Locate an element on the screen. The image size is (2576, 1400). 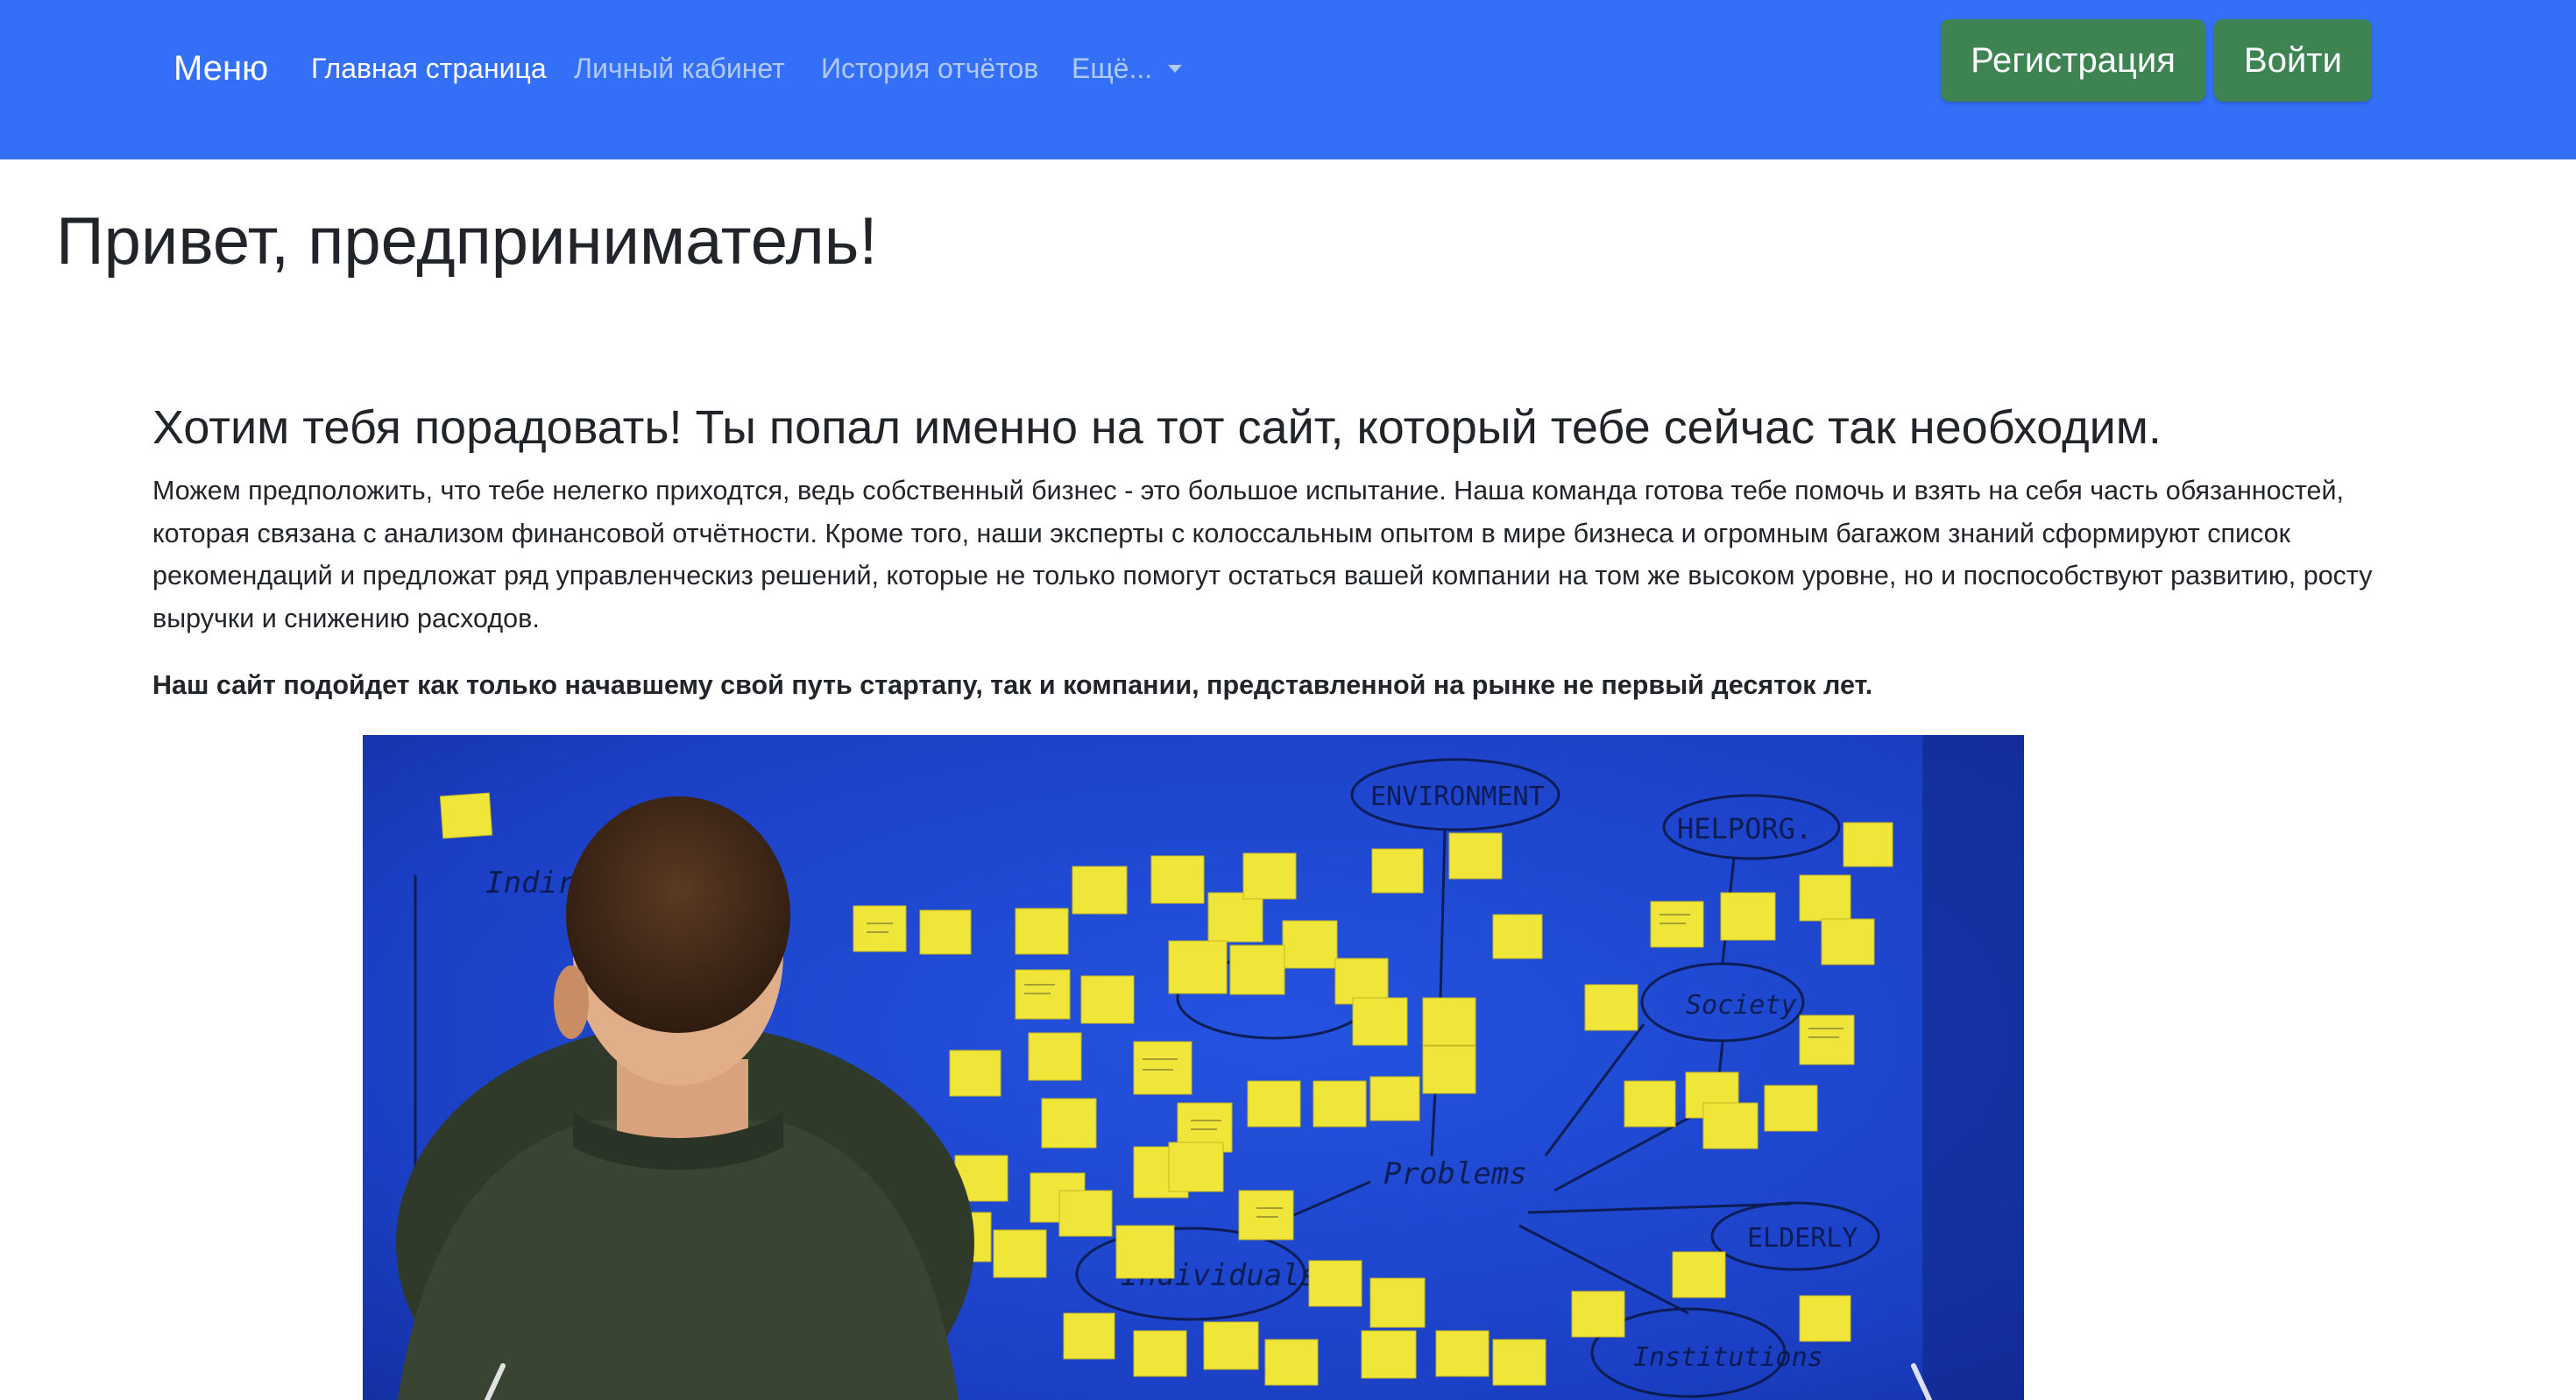
svg-text: Problems is located at coordinates (1455, 1173).